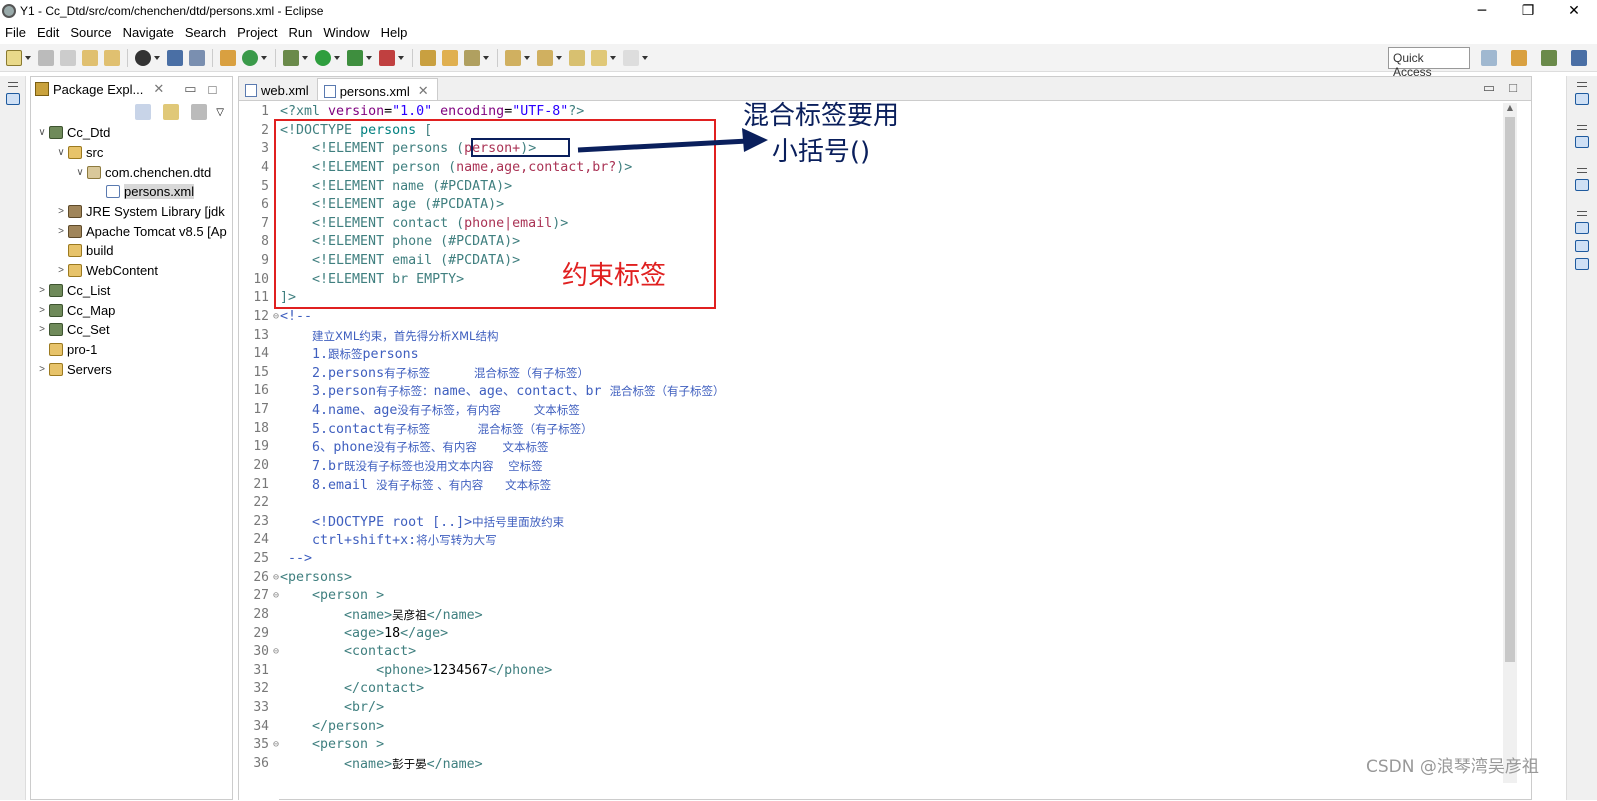  What do you see at coordinates (387, 57) in the screenshot?
I see `external-tools-icon` at bounding box center [387, 57].